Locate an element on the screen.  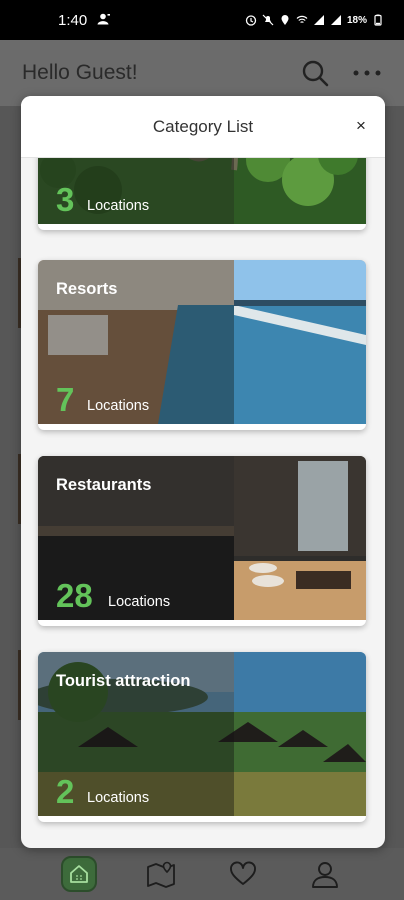
heart-icon is located at coordinates (243, 873).